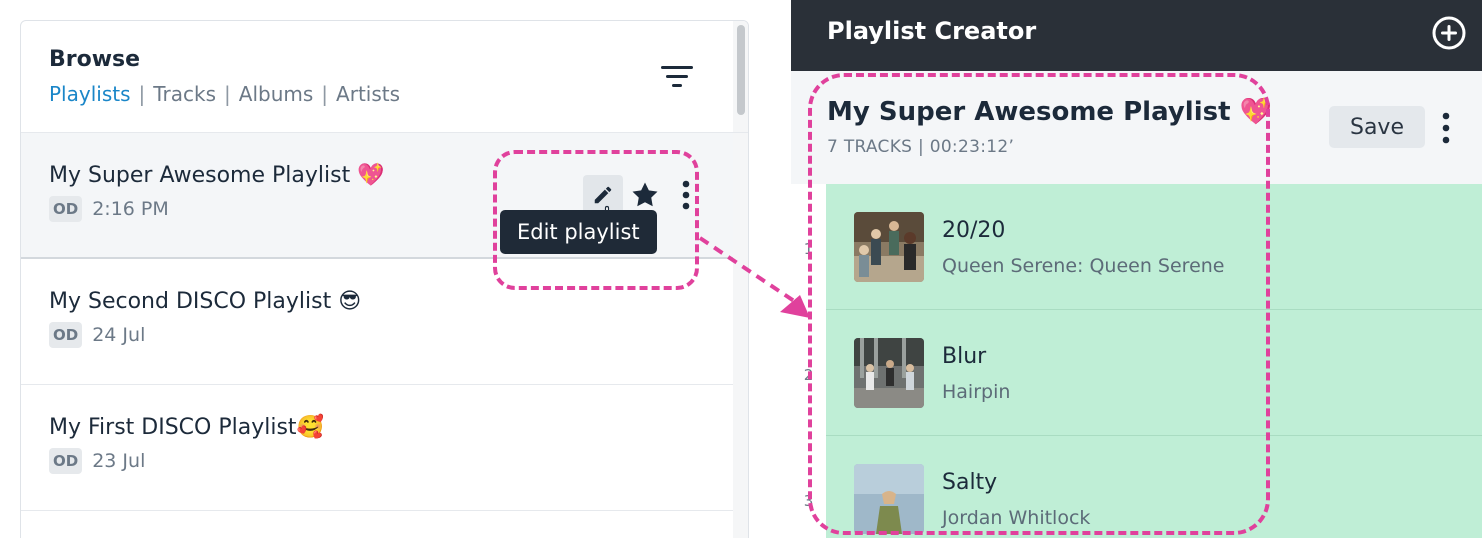  What do you see at coordinates (95, 59) in the screenshot?
I see `browse-title: Browse` at bounding box center [95, 59].